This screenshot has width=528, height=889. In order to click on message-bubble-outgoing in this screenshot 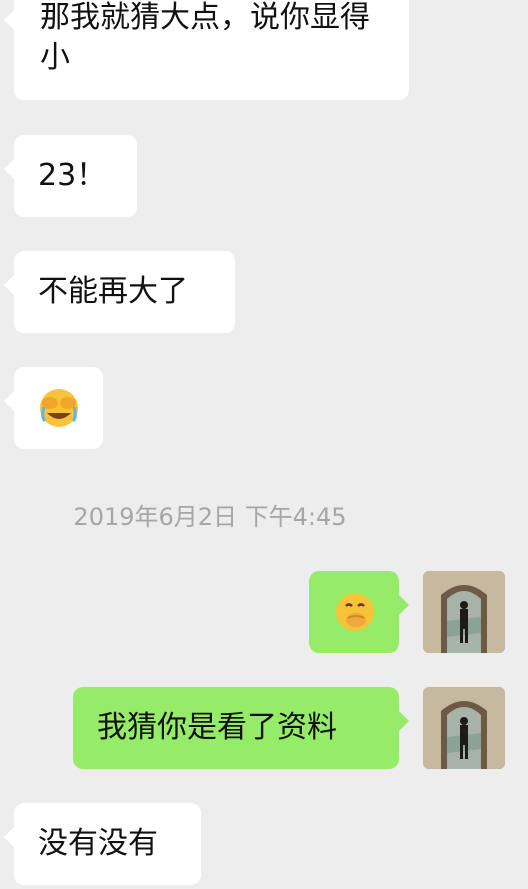, I will do `click(359, 612)`.